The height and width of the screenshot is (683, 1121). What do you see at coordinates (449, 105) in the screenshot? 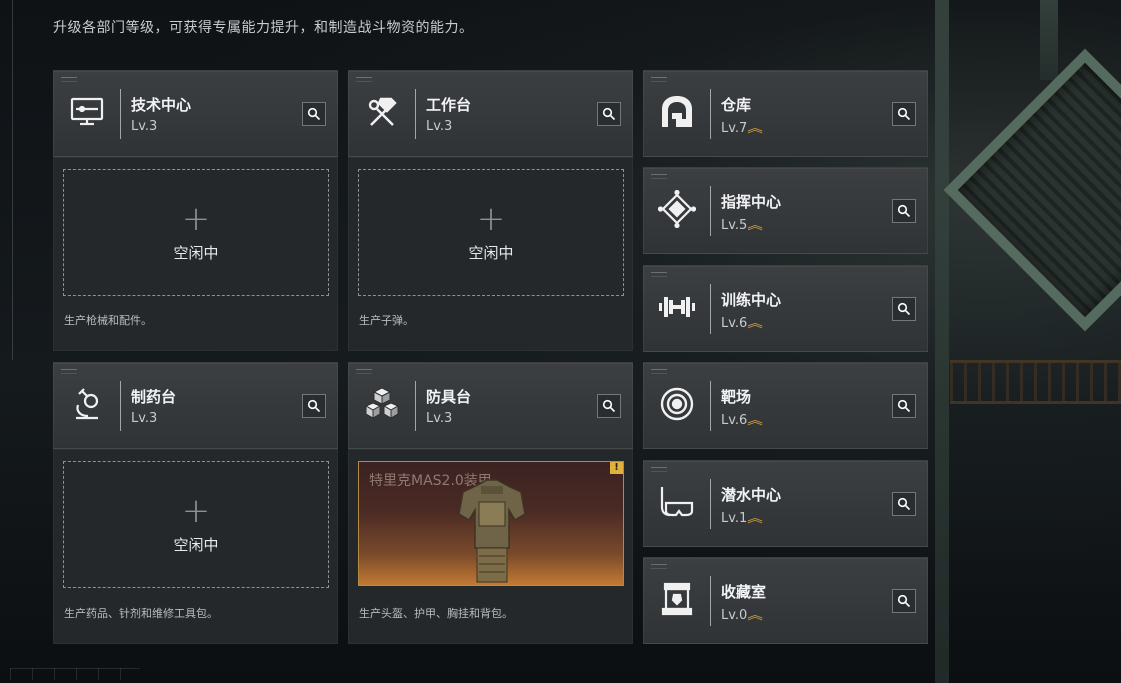
I see `department-name: 工作台` at bounding box center [449, 105].